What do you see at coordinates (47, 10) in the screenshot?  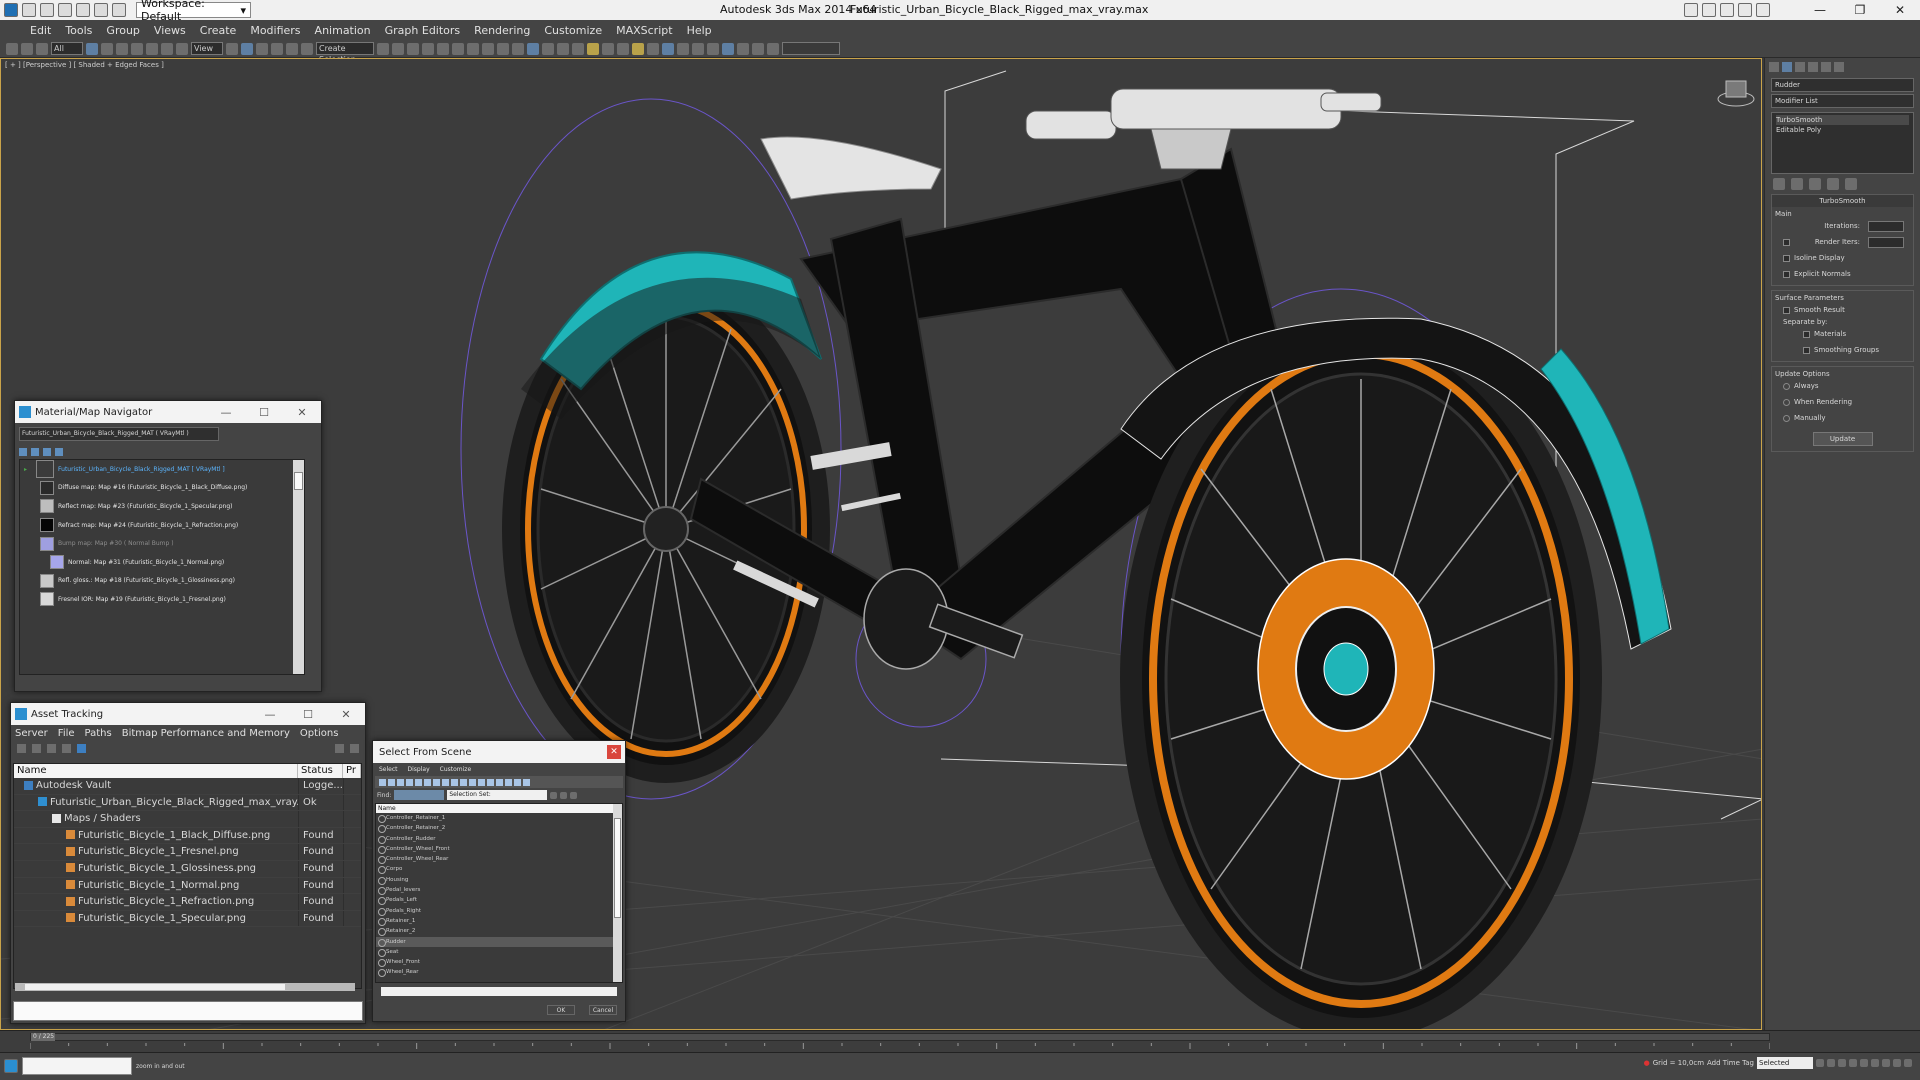 I see `open-file-icon` at bounding box center [47, 10].